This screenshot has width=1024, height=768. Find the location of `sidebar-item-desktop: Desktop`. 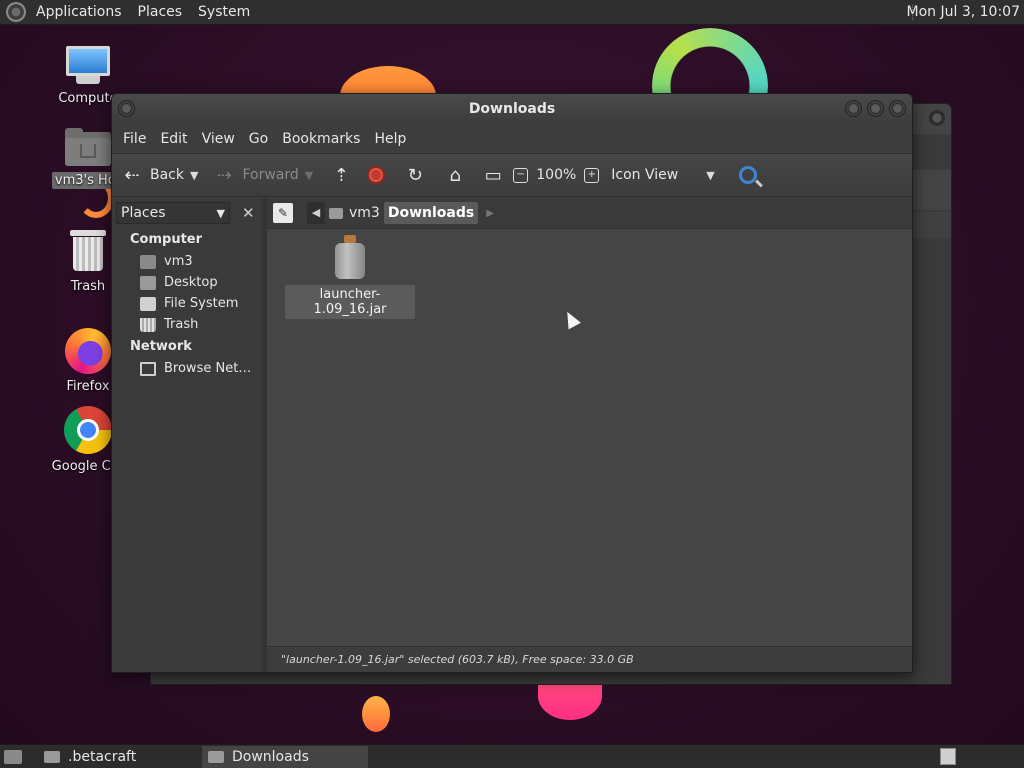

sidebar-item-desktop: Desktop is located at coordinates (187, 282).